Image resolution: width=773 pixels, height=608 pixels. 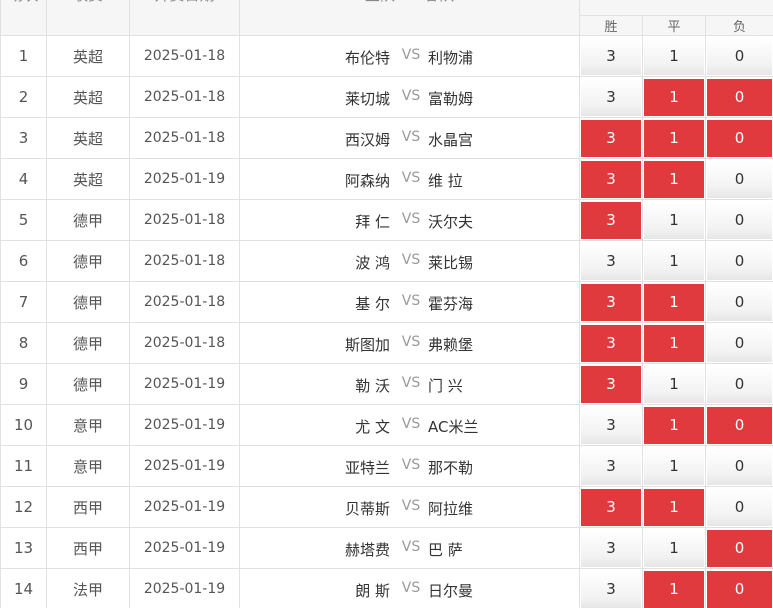 I want to click on match-teams: 尤 文 VS AC米兰, so click(x=409, y=425).